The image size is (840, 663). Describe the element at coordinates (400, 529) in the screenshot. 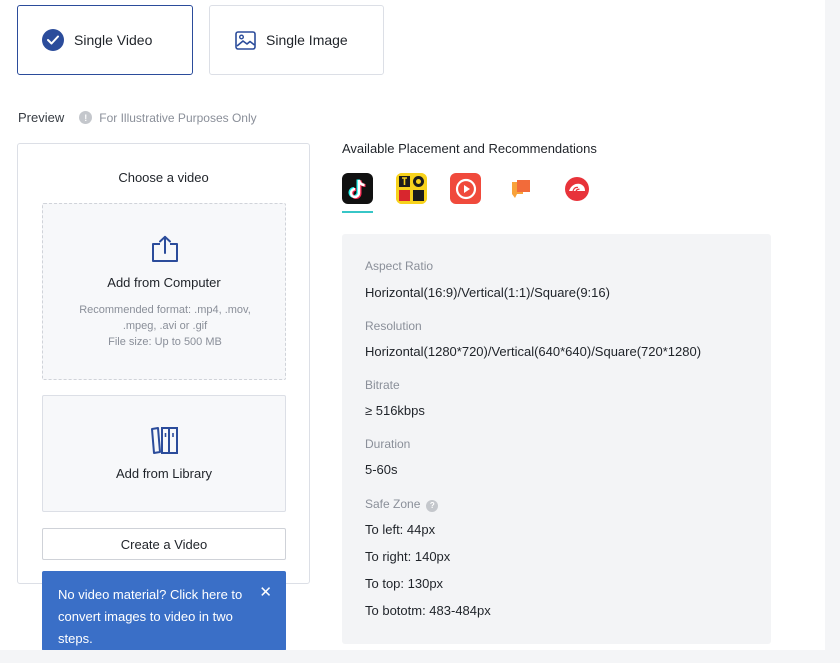

I see `safe-zone-left: To left: 44px` at that location.